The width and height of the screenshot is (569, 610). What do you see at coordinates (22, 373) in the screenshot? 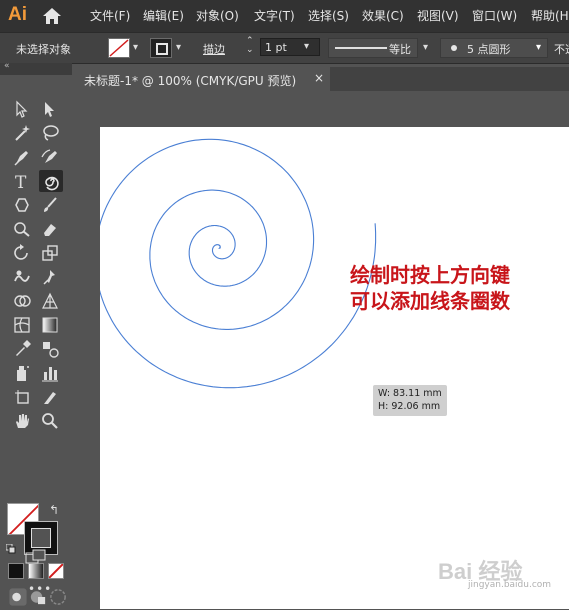
I see `symbol-sprayer-tool-icon` at bounding box center [22, 373].